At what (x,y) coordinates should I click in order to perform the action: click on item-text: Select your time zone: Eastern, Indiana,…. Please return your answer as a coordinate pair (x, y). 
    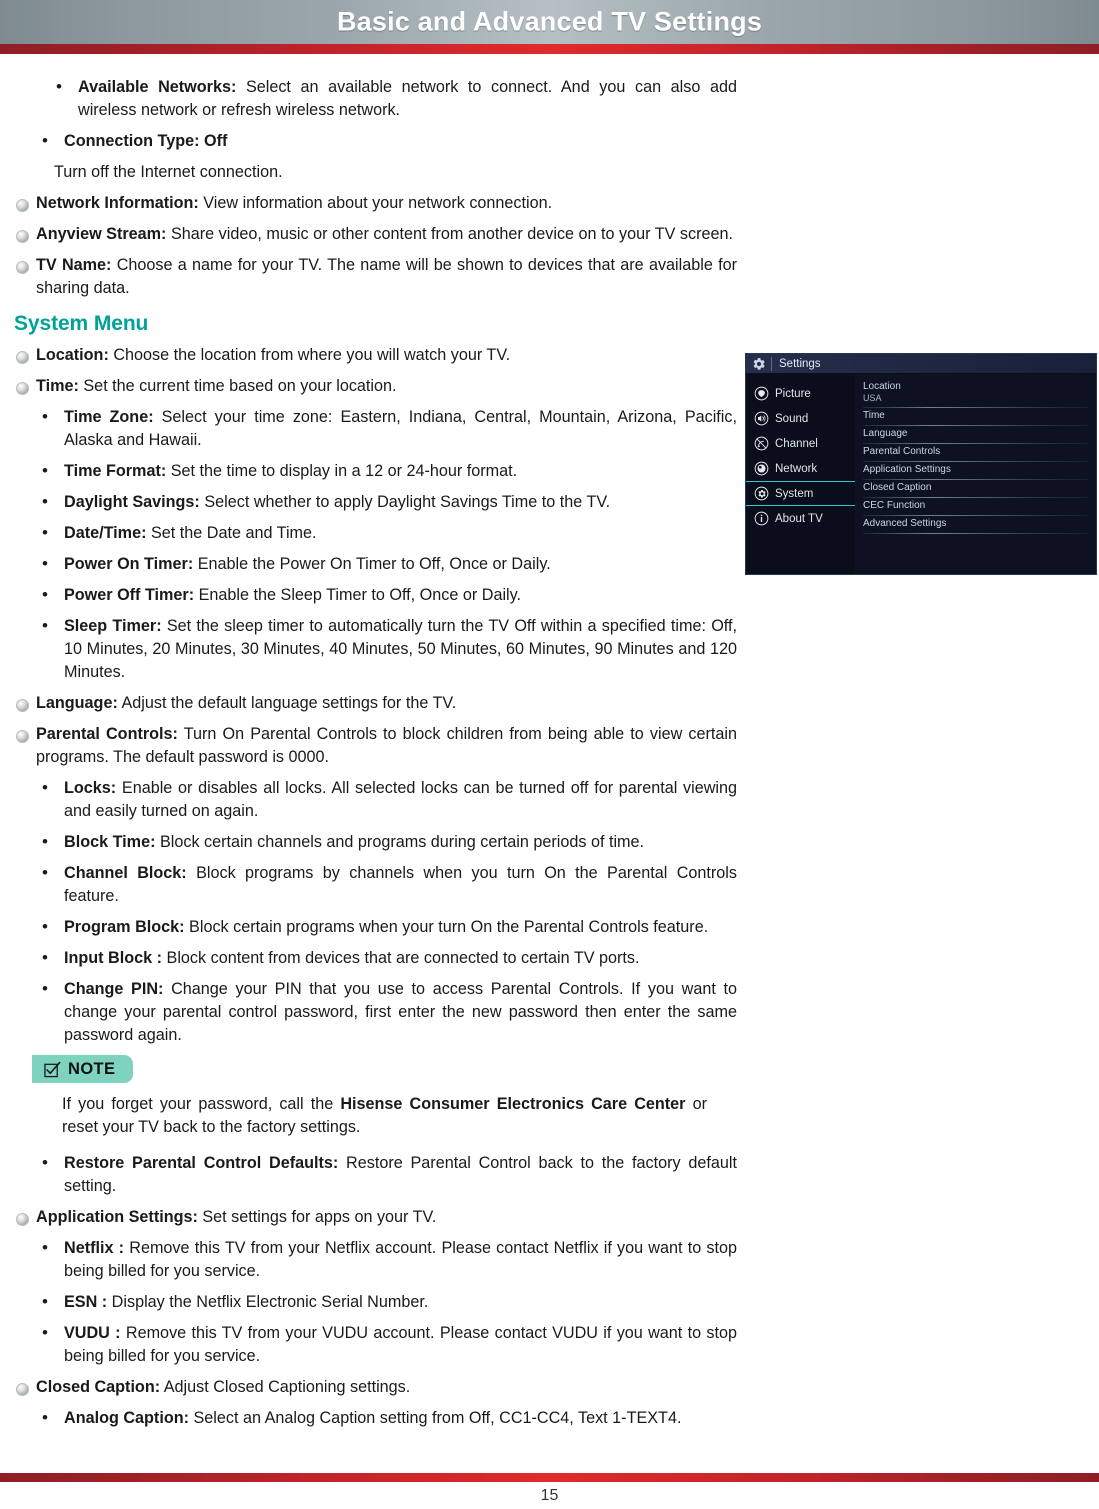
    Looking at the image, I should click on (400, 428).